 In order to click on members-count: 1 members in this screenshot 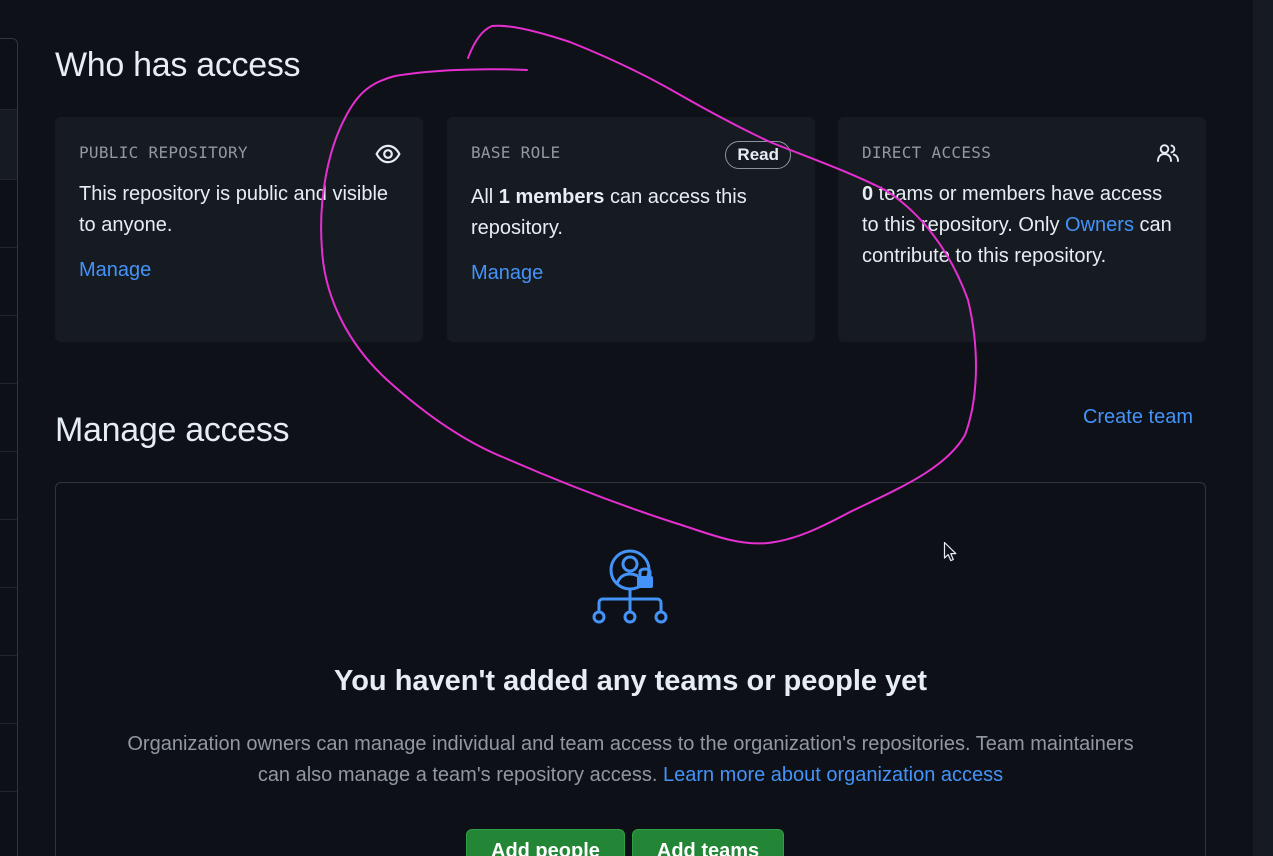, I will do `click(551, 197)`.